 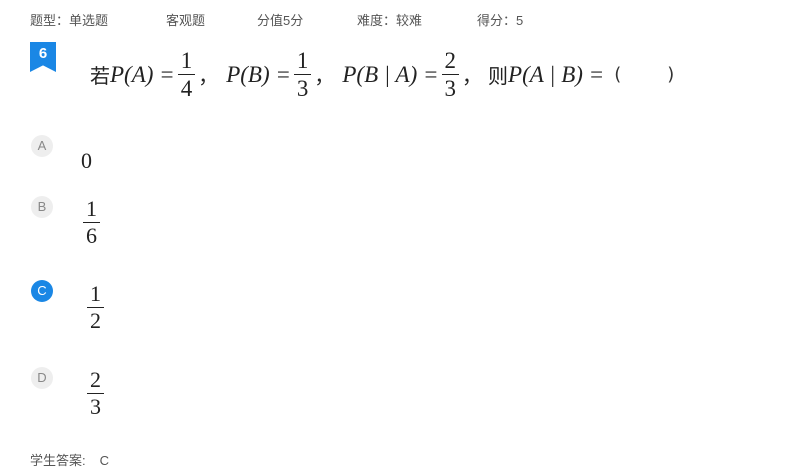 What do you see at coordinates (95, 321) in the screenshot?
I see `option-c-denominator: 2` at bounding box center [95, 321].